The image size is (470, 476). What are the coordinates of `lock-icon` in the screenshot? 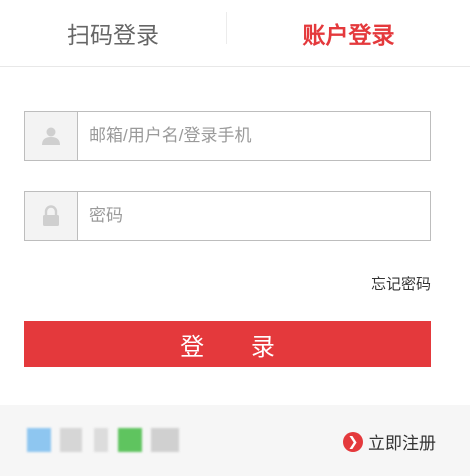 It's located at (51, 216).